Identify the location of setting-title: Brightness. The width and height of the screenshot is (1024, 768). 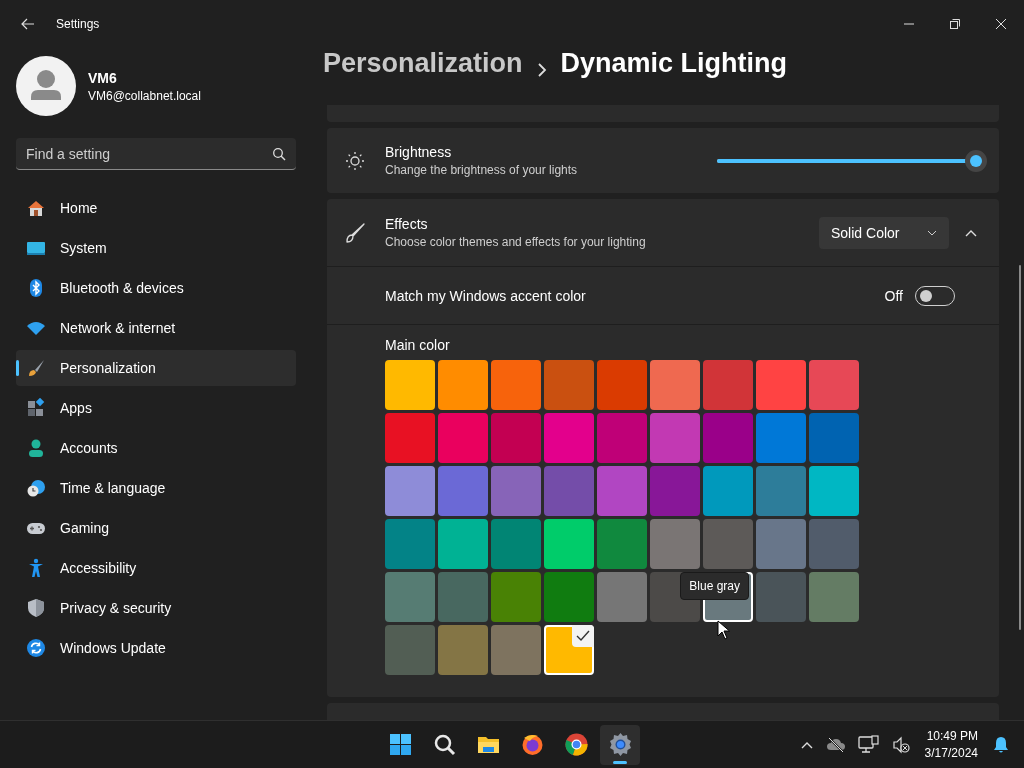
(419, 152).